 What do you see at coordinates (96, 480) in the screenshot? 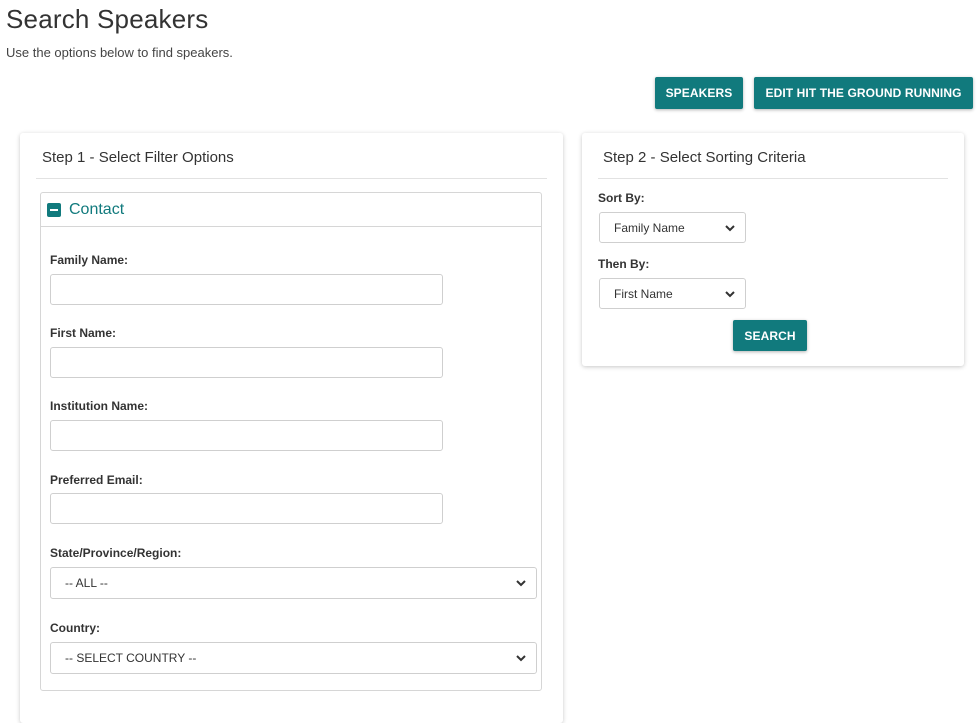
I see `preferred-email-label: Preferred Email:` at bounding box center [96, 480].